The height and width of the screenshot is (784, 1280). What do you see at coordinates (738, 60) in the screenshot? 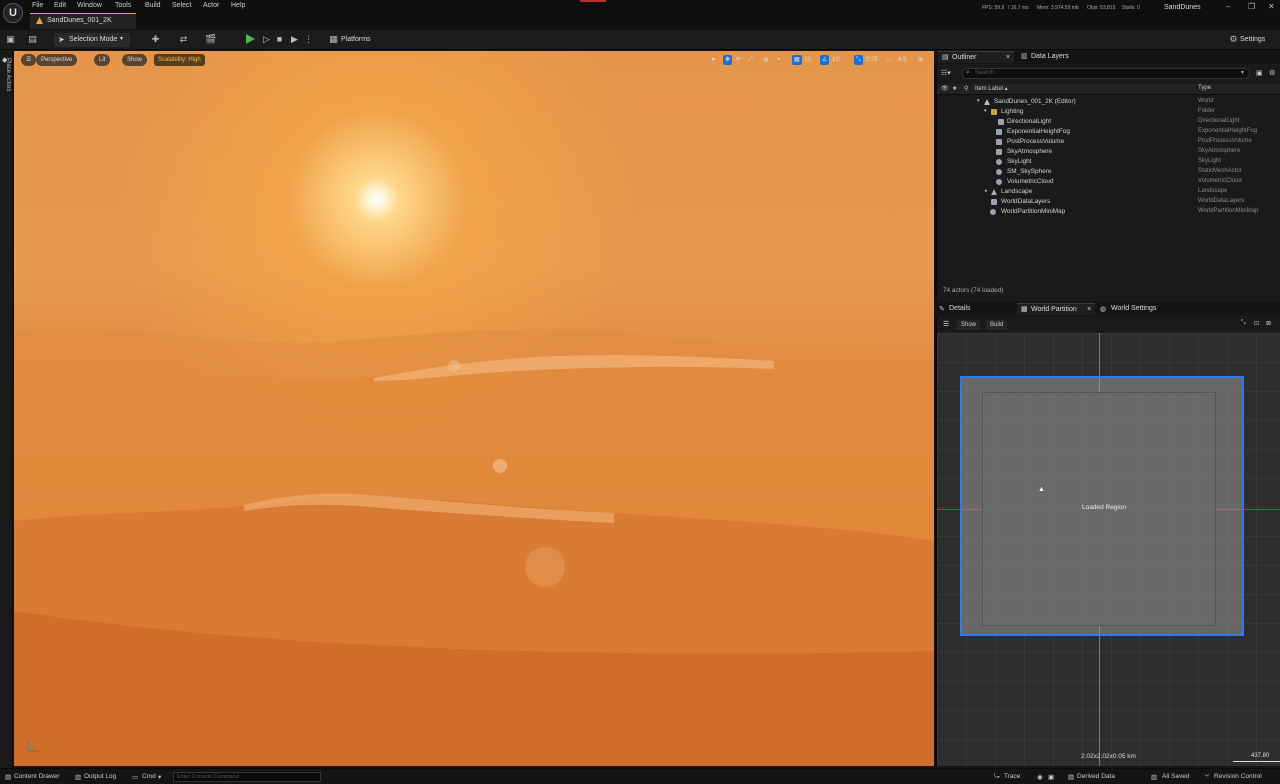
I see `rotate-tool-icon: ⟳` at bounding box center [738, 60].